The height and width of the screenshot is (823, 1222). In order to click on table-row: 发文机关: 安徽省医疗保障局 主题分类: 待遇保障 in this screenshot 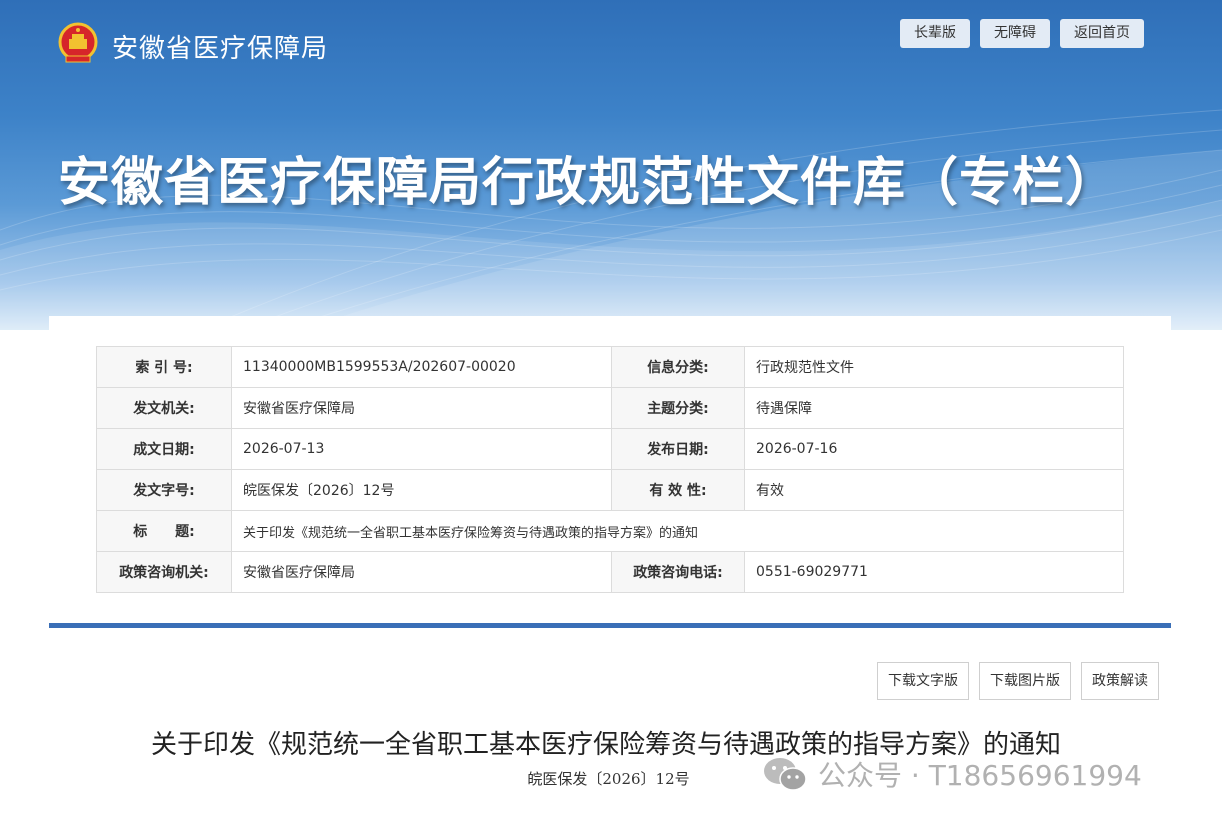, I will do `click(610, 408)`.